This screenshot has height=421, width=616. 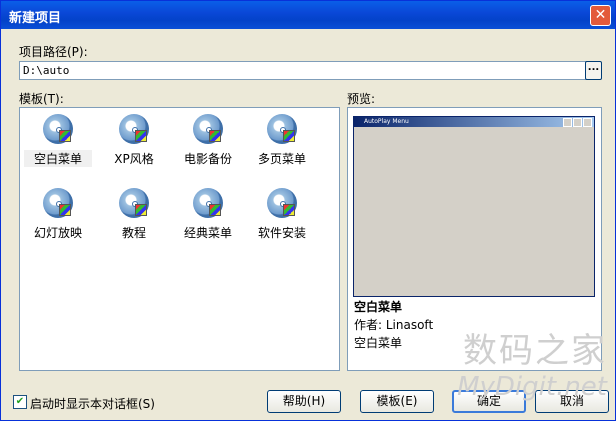 What do you see at coordinates (532, 387) in the screenshot?
I see `watermark-en: MyDigit.net` at bounding box center [532, 387].